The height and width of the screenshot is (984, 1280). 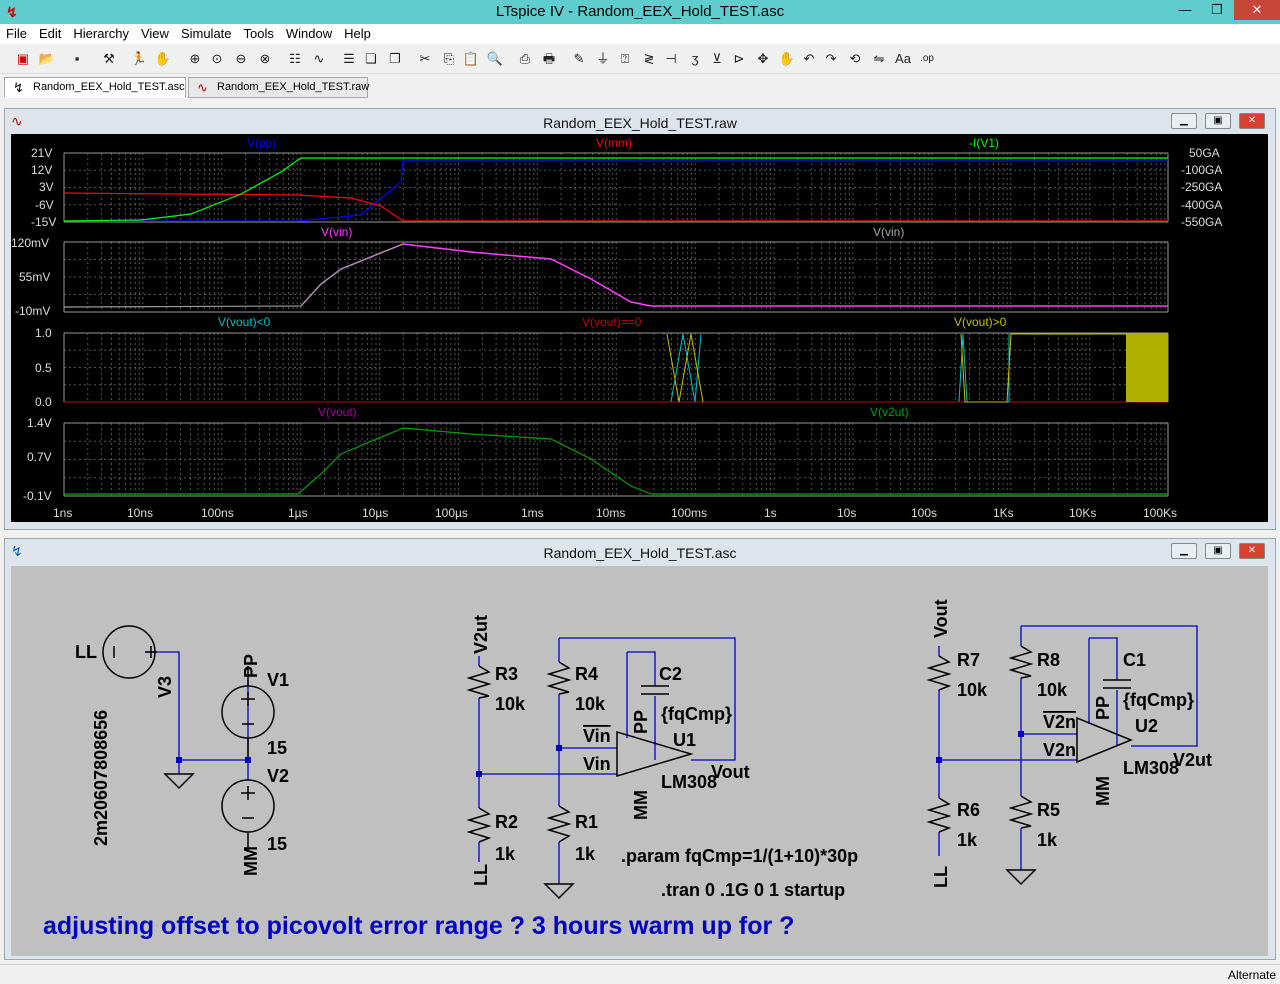 I want to click on find-icon: 🔍, so click(x=495, y=59).